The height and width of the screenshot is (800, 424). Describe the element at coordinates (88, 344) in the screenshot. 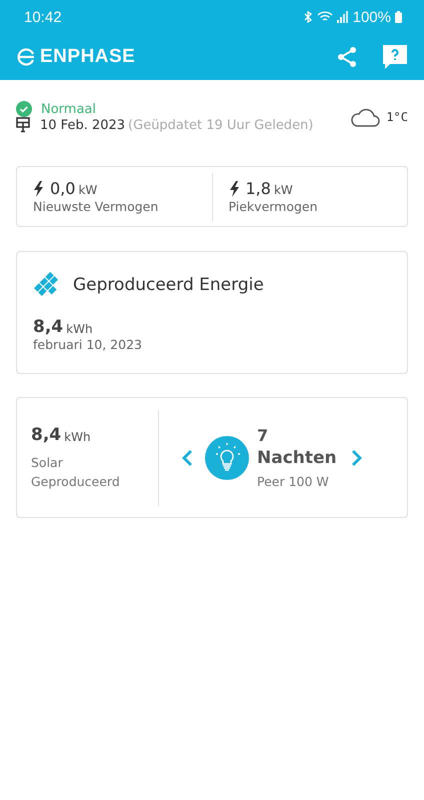

I see `energy-date: februari 10, 2023` at that location.